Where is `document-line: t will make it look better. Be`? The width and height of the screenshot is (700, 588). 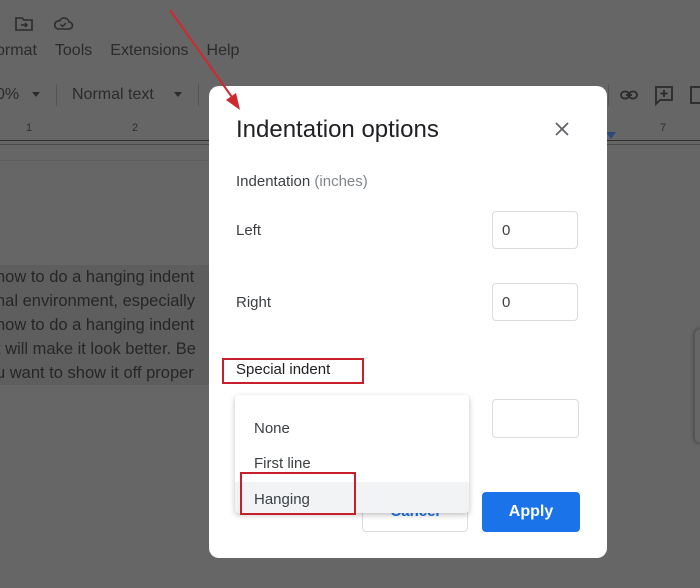 document-line: t will make it look better. Be is located at coordinates (98, 349).